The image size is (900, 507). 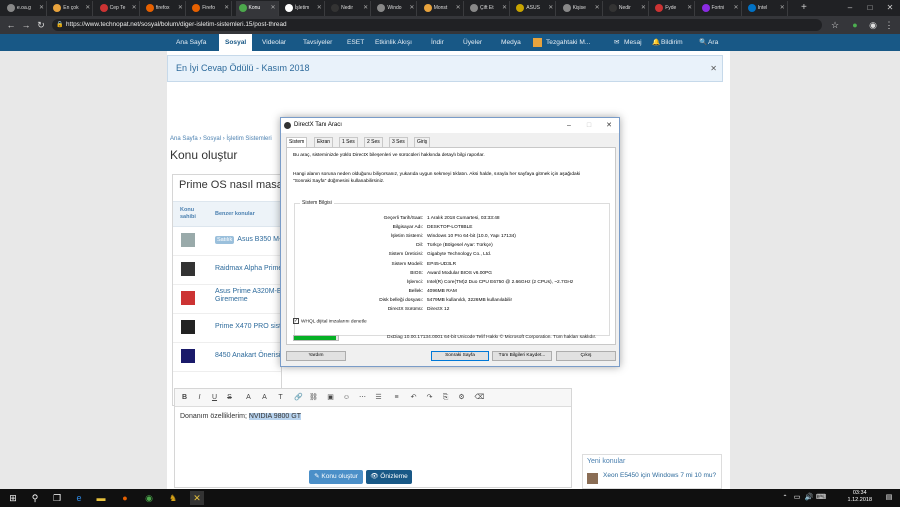 I want to click on browser-tab: Intel ✕, so click(x=766, y=8).